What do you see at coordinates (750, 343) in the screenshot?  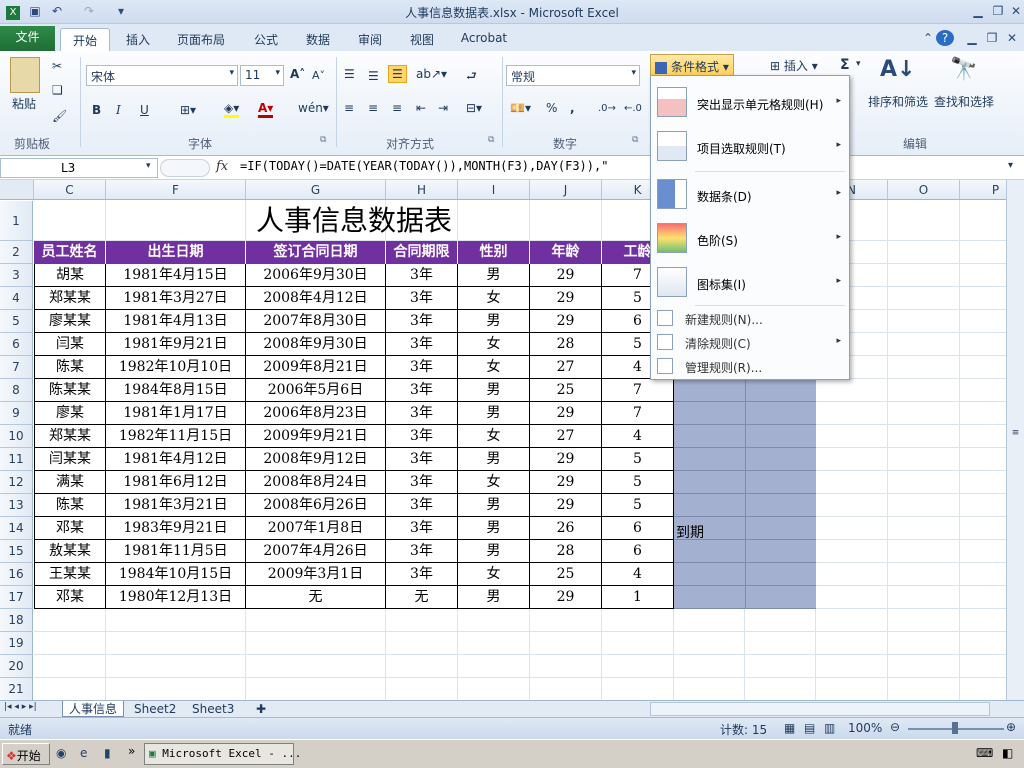 I see `menu-item-clear-rules: 清除规则(C) ▸` at bounding box center [750, 343].